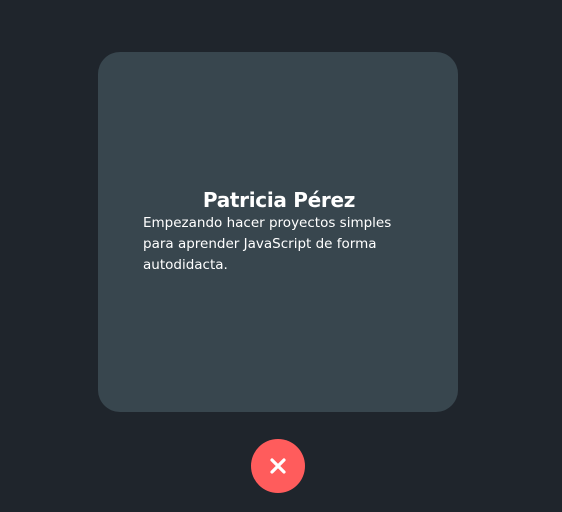 This screenshot has height=512, width=562. I want to click on close-icon, so click(278, 466).